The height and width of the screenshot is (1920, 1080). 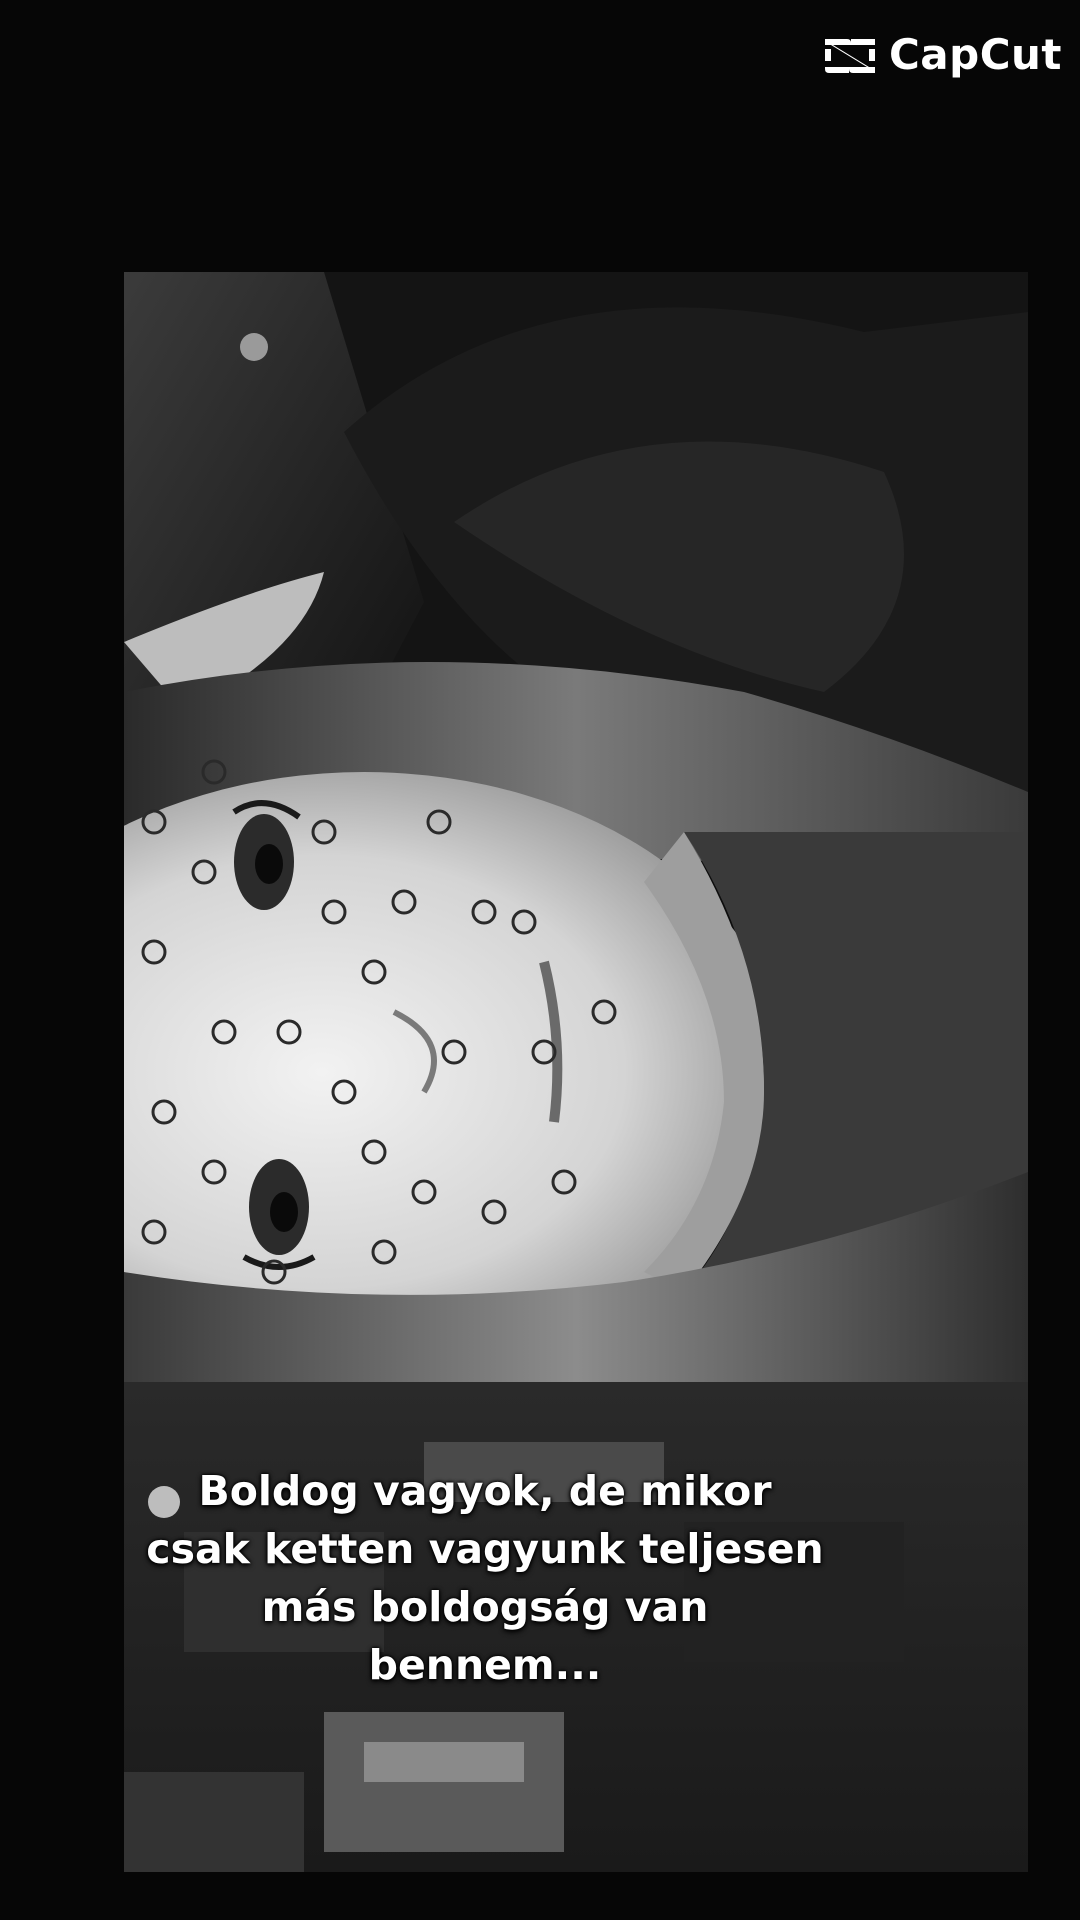 What do you see at coordinates (485, 1491) in the screenshot?
I see `caption-line-1: Boldog vagyok, de mikor` at bounding box center [485, 1491].